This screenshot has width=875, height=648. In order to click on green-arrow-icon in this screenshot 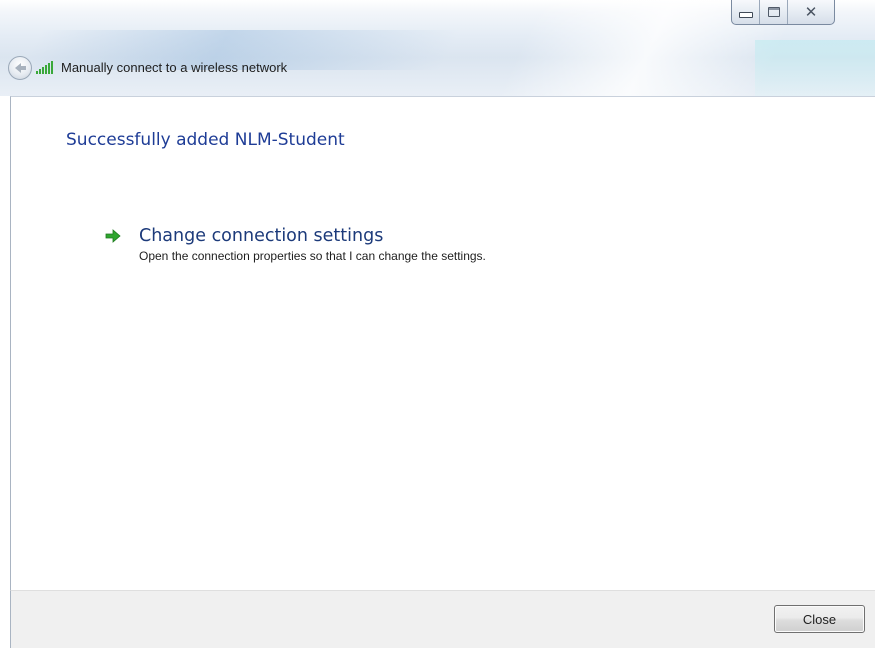, I will do `click(113, 236)`.